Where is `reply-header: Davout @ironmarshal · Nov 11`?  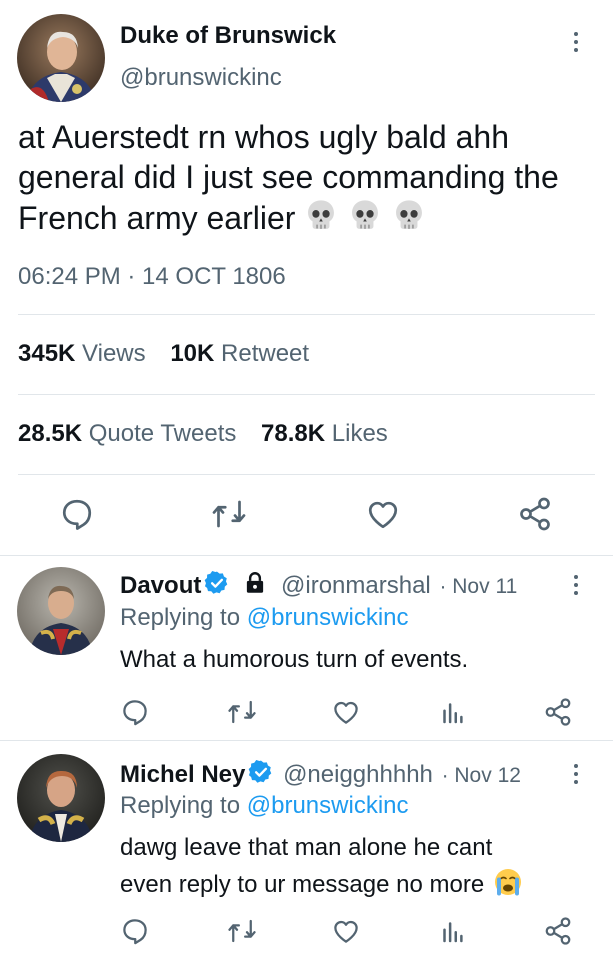
reply-header: Davout @ironmarshal · Nov 11 is located at coordinates (318, 586).